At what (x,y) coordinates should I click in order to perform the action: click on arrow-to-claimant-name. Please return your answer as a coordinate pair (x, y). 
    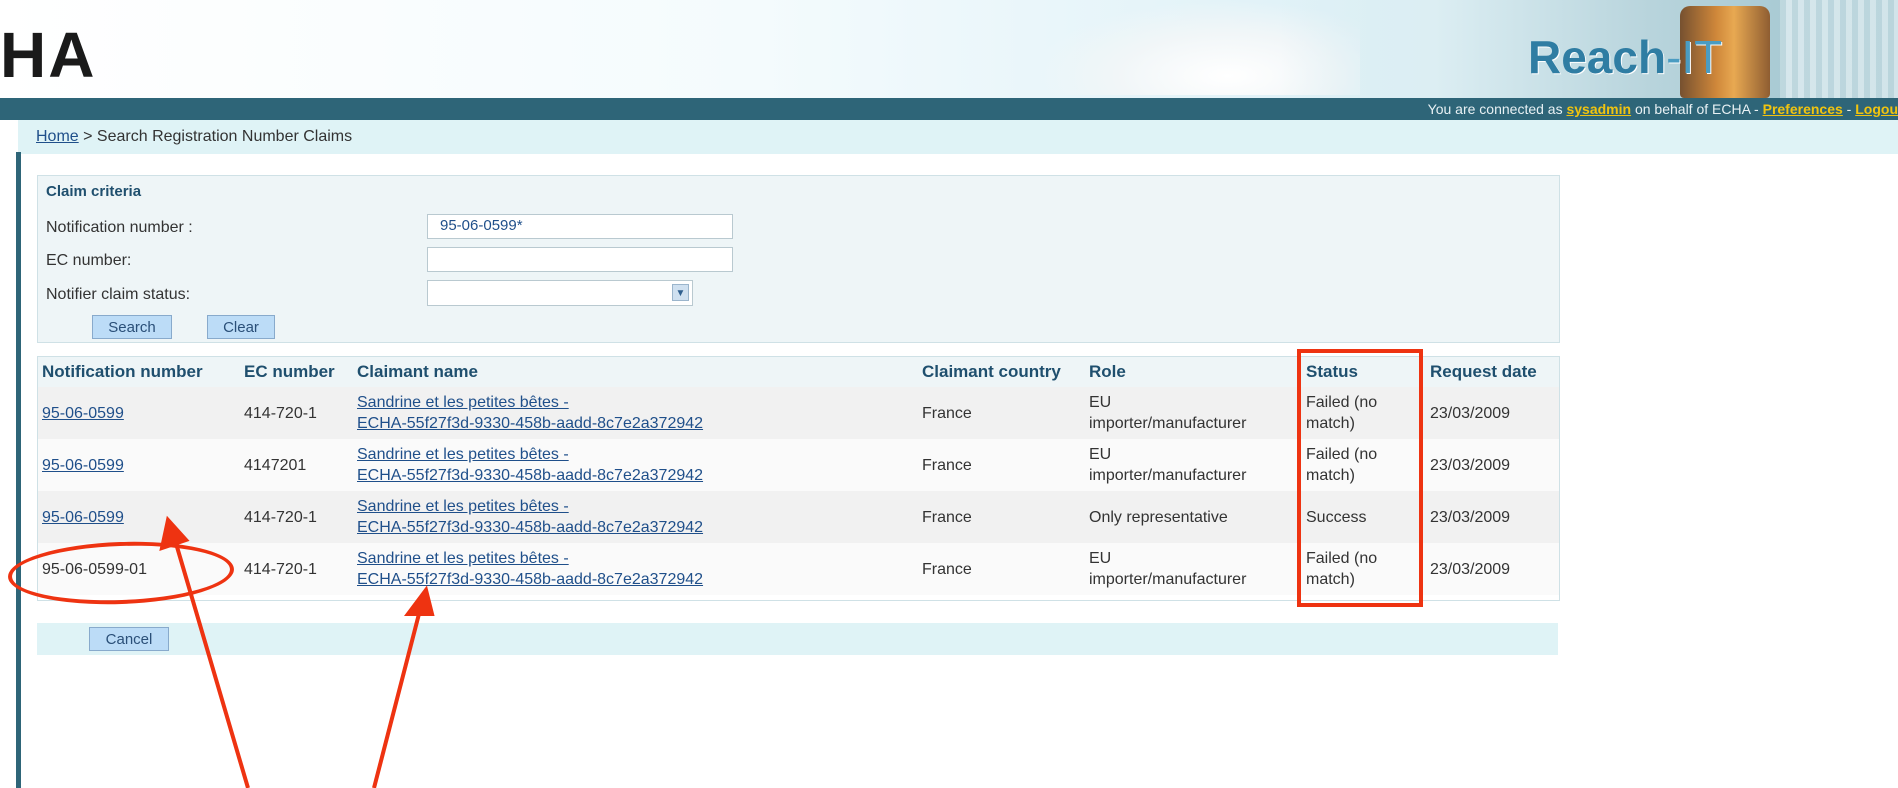
    Looking at the image, I should click on (397, 698).